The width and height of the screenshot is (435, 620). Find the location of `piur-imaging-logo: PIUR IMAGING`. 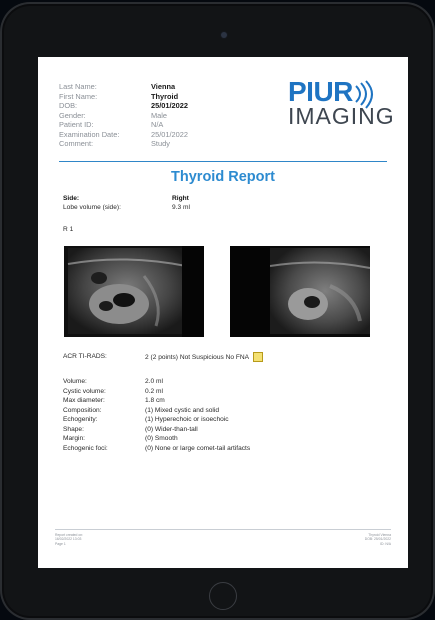

piur-imaging-logo: PIUR IMAGING is located at coordinates (344, 104).